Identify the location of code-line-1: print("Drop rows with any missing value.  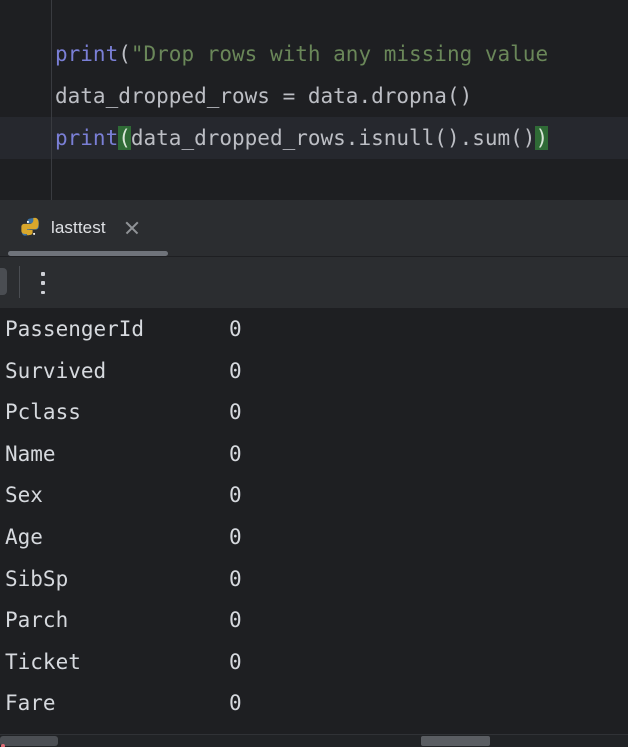
(339, 54).